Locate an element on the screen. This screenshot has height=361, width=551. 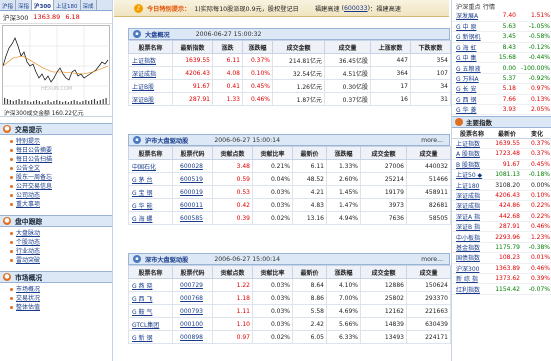
left-nav-item: 公告全文 is located at coordinates (61, 168).